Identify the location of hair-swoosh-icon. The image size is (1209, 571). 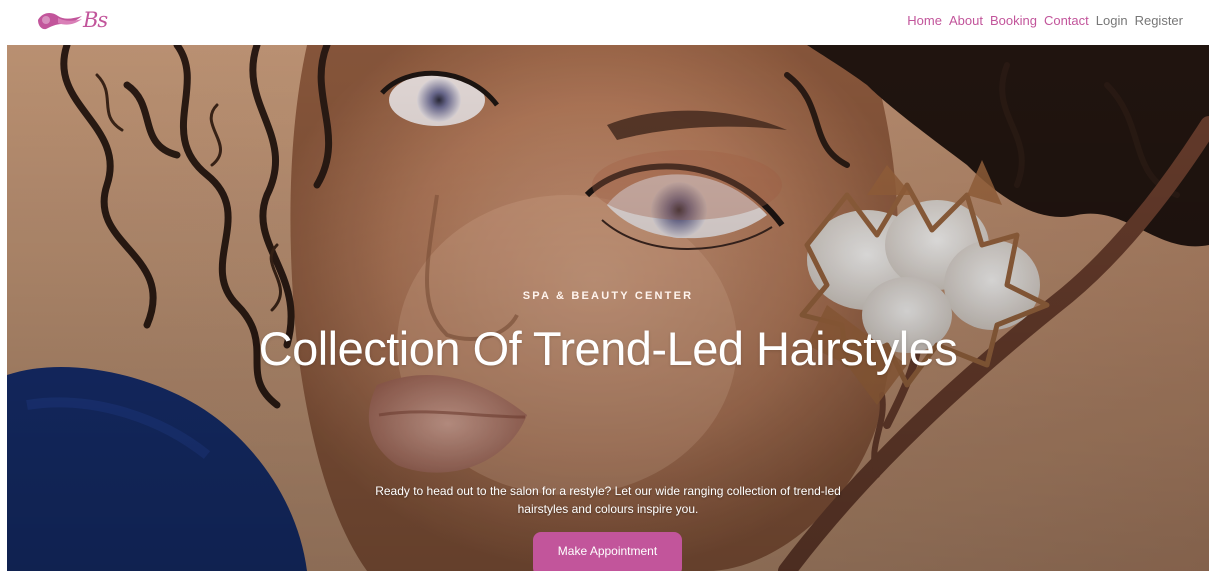
(60, 21).